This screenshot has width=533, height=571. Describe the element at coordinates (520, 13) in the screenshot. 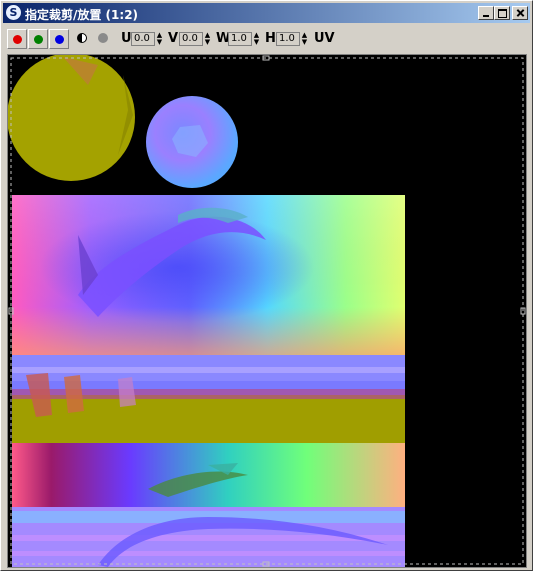

I see `close-icon` at that location.